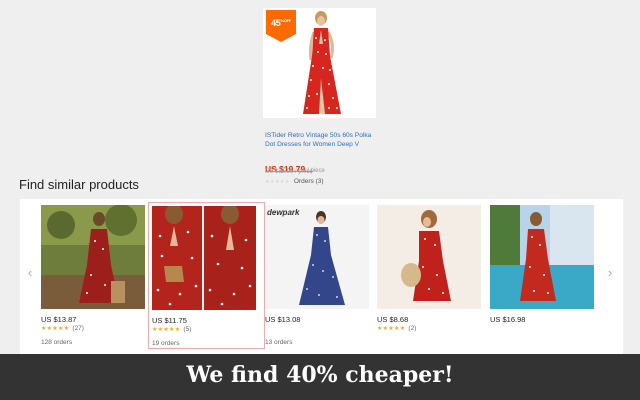 This screenshot has height=400, width=640. I want to click on discount-badge: 45%OFF, so click(281, 26).